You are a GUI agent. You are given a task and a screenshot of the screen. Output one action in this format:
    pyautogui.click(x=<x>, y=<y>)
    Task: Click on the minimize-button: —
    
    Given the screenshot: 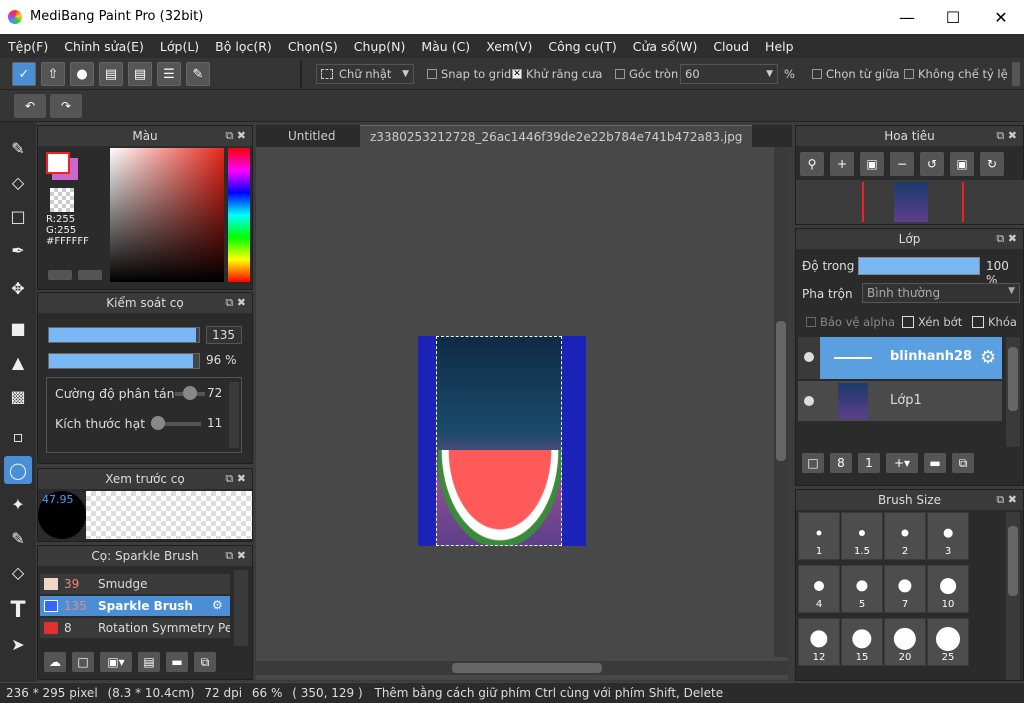 What is the action you would take?
    pyautogui.click(x=907, y=17)
    